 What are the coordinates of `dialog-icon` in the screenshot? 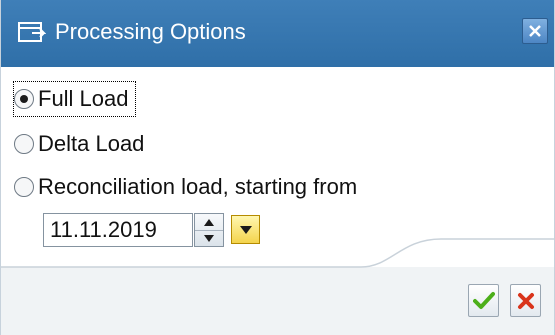 It's located at (32, 32).